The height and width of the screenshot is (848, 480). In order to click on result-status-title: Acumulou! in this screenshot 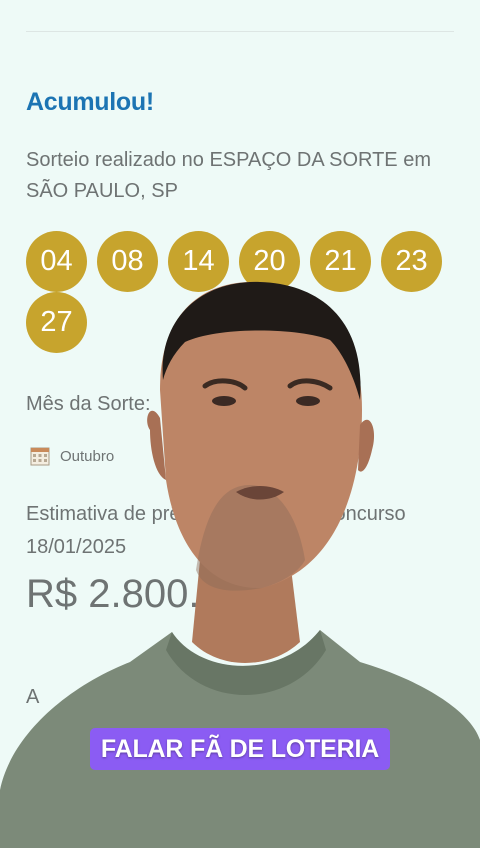, I will do `click(90, 102)`.